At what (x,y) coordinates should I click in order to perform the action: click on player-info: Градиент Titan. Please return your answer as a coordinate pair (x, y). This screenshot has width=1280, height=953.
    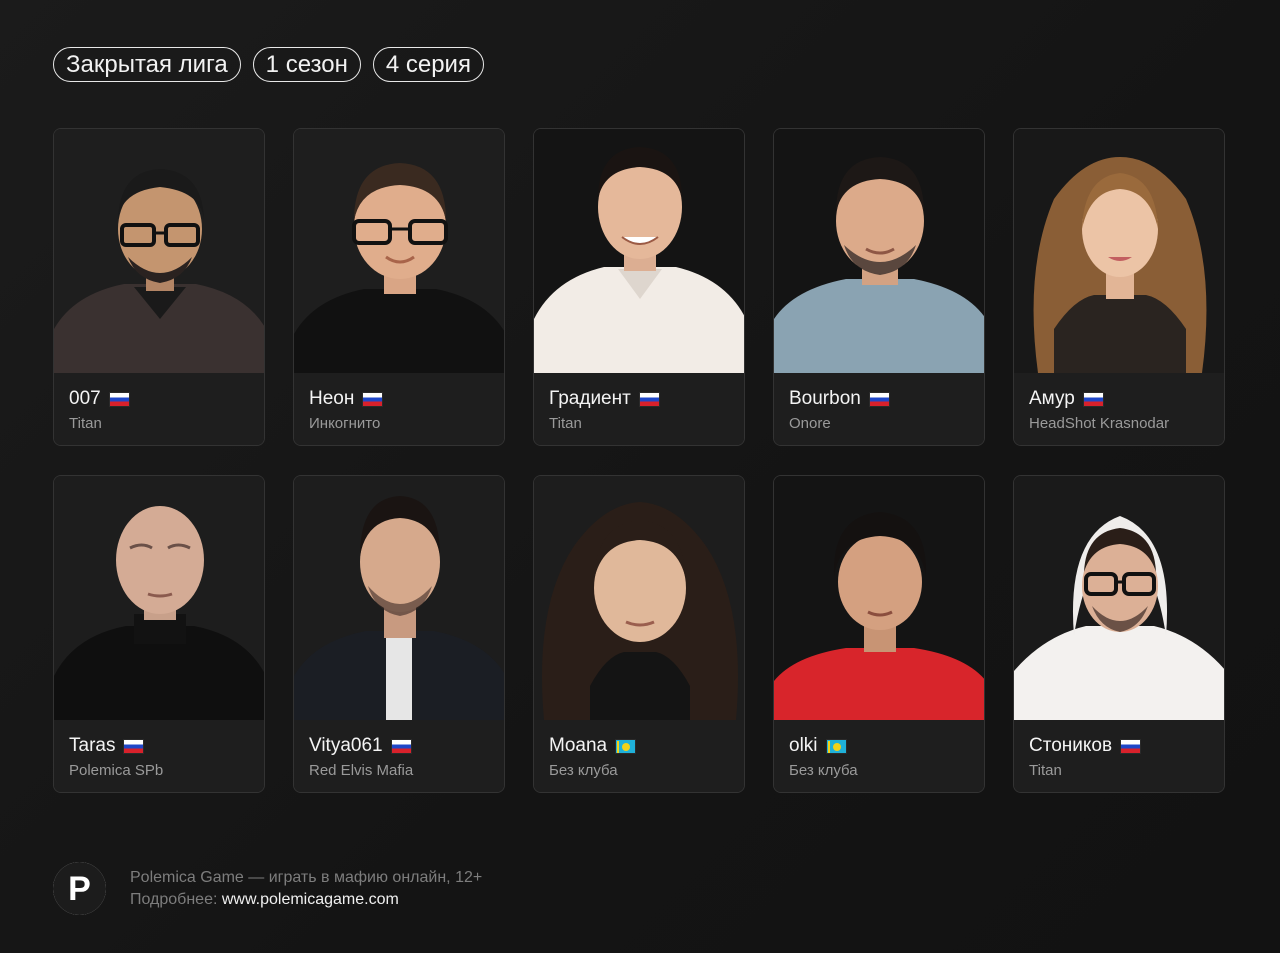
    Looking at the image, I should click on (639, 409).